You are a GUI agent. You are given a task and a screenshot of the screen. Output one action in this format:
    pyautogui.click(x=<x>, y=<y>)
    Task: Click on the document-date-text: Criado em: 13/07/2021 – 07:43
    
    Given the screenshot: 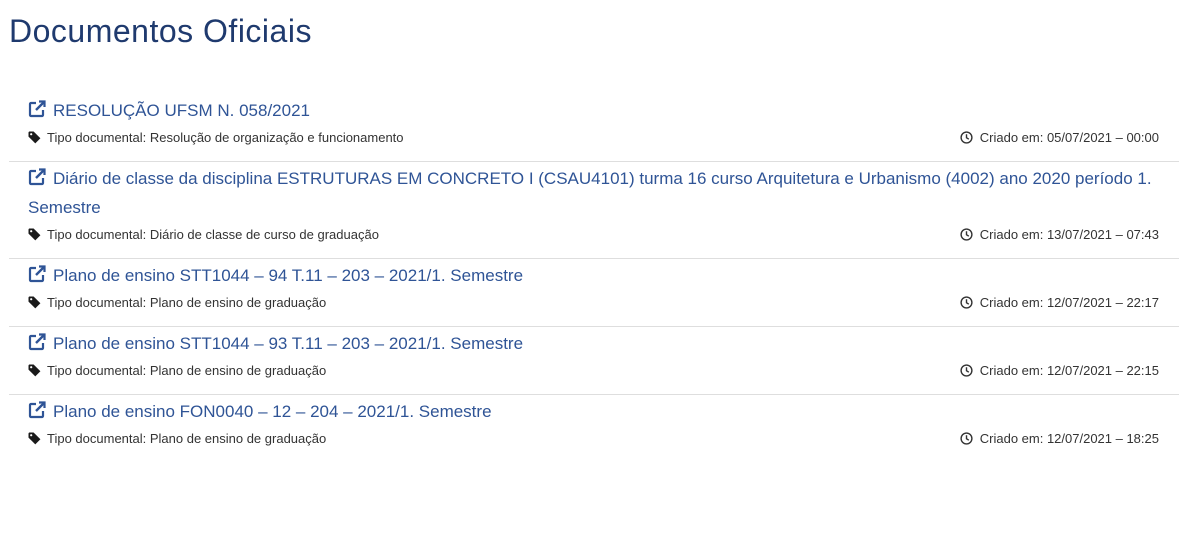 What is the action you would take?
    pyautogui.click(x=1069, y=234)
    